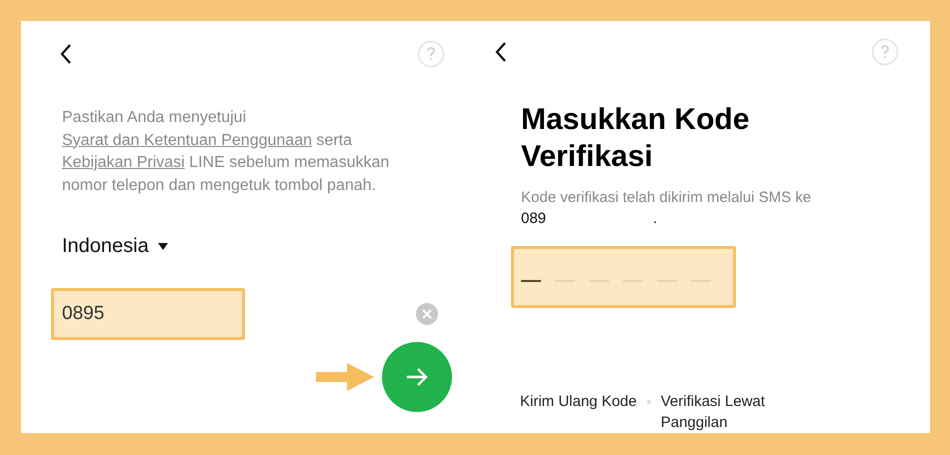  What do you see at coordinates (655, 218) in the screenshot?
I see `period: .` at bounding box center [655, 218].